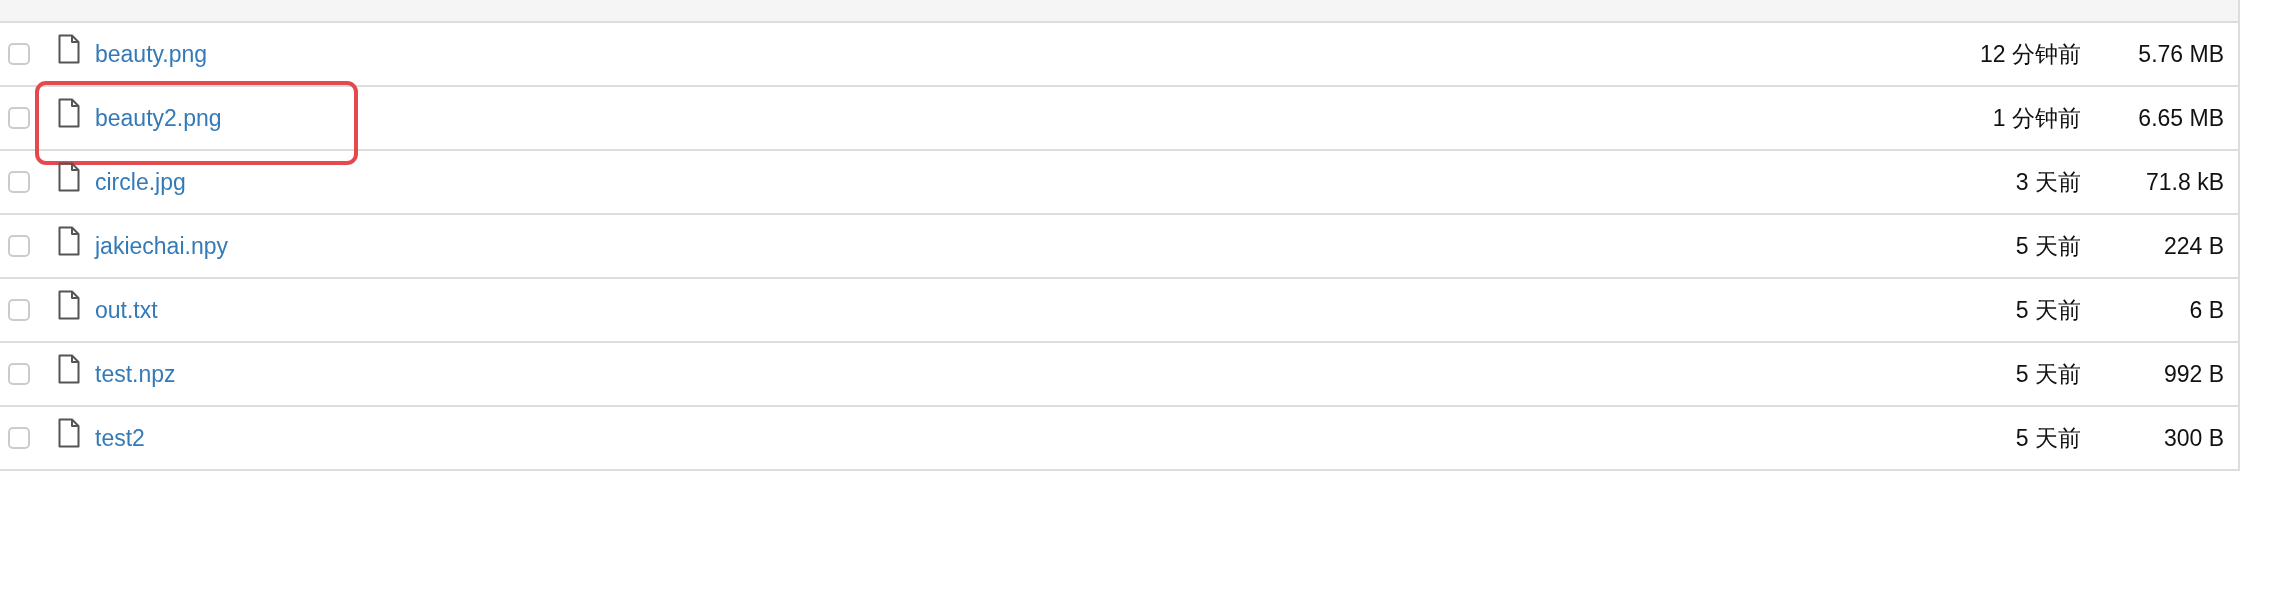  Describe the element at coordinates (2193, 246) in the screenshot. I see `file-size: 224 B` at that location.